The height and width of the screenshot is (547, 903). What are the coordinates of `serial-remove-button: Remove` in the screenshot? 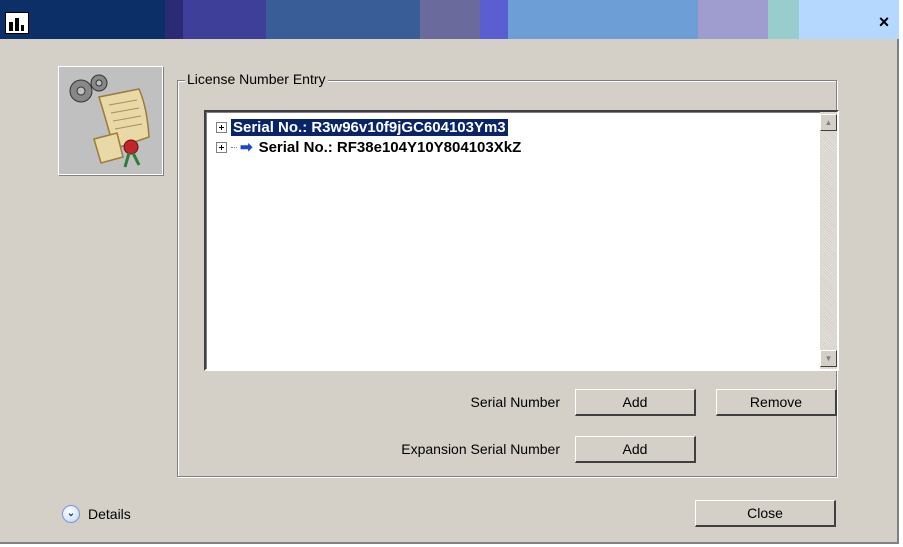 It's located at (776, 402).